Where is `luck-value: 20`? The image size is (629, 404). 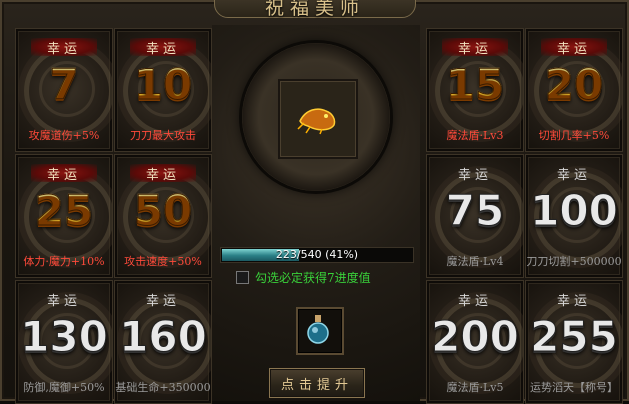
luck-value: 20 is located at coordinates (574, 84).